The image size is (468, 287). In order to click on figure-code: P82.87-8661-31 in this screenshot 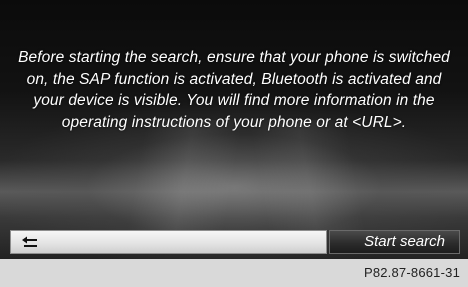, I will do `click(411, 272)`.